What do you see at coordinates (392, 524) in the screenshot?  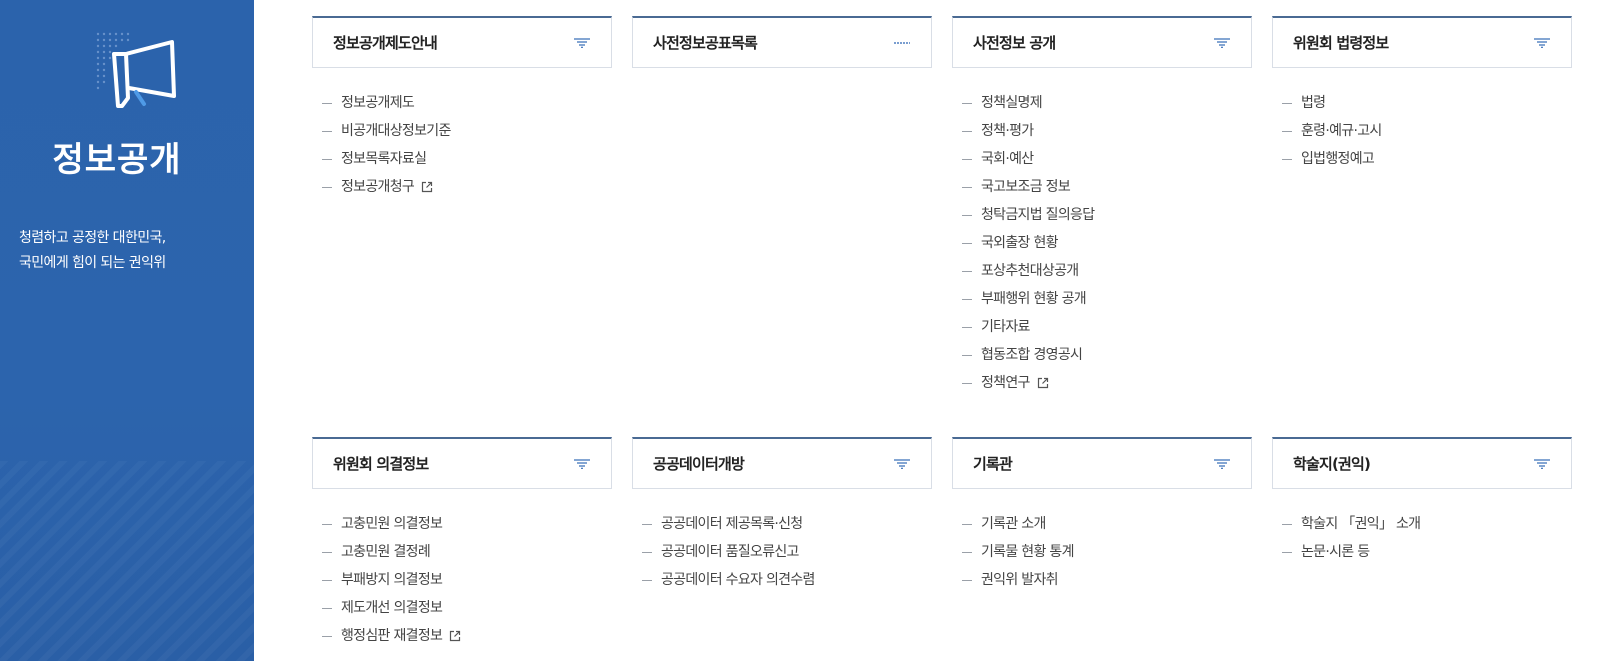 I see `menu-link-label: 고충민원 의결정보` at bounding box center [392, 524].